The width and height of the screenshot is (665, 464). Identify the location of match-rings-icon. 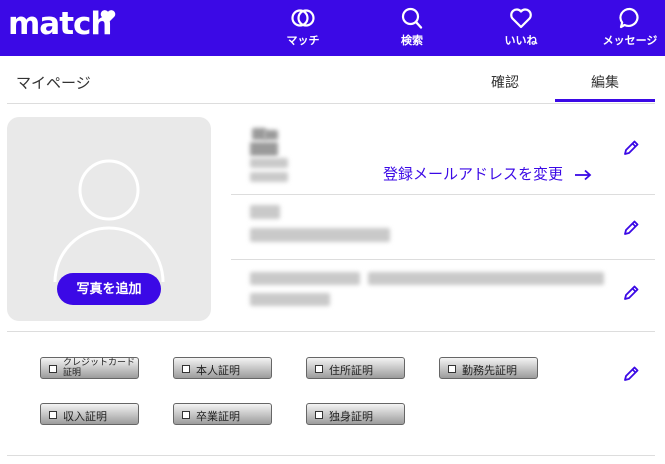
(303, 18).